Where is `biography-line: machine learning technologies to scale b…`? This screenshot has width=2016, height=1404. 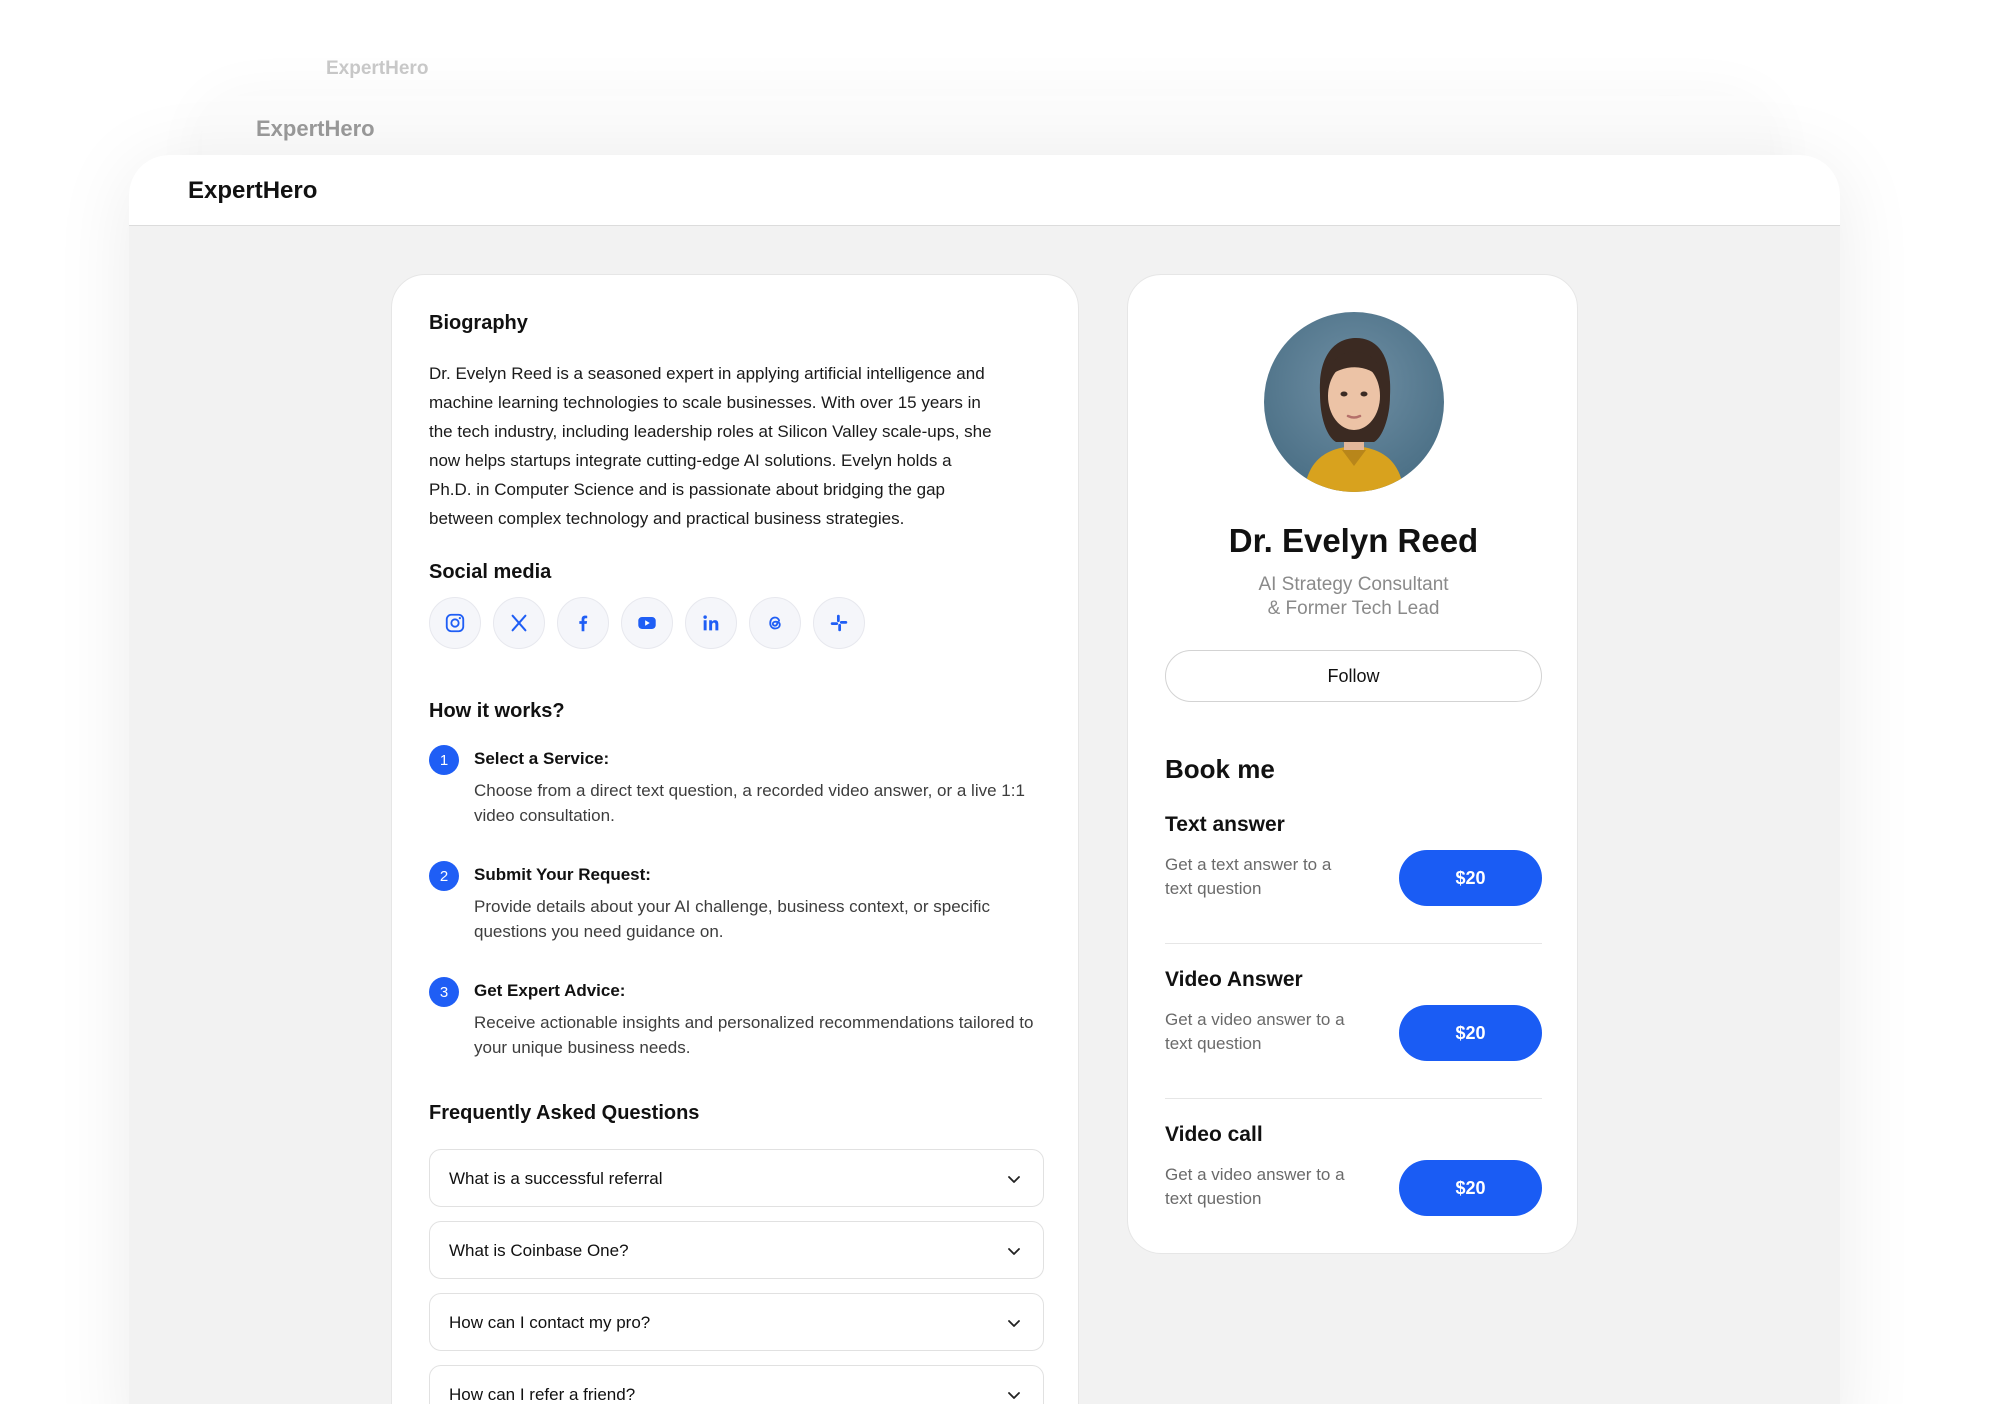
biography-line: machine learning technologies to scale b… is located at coordinates (705, 402).